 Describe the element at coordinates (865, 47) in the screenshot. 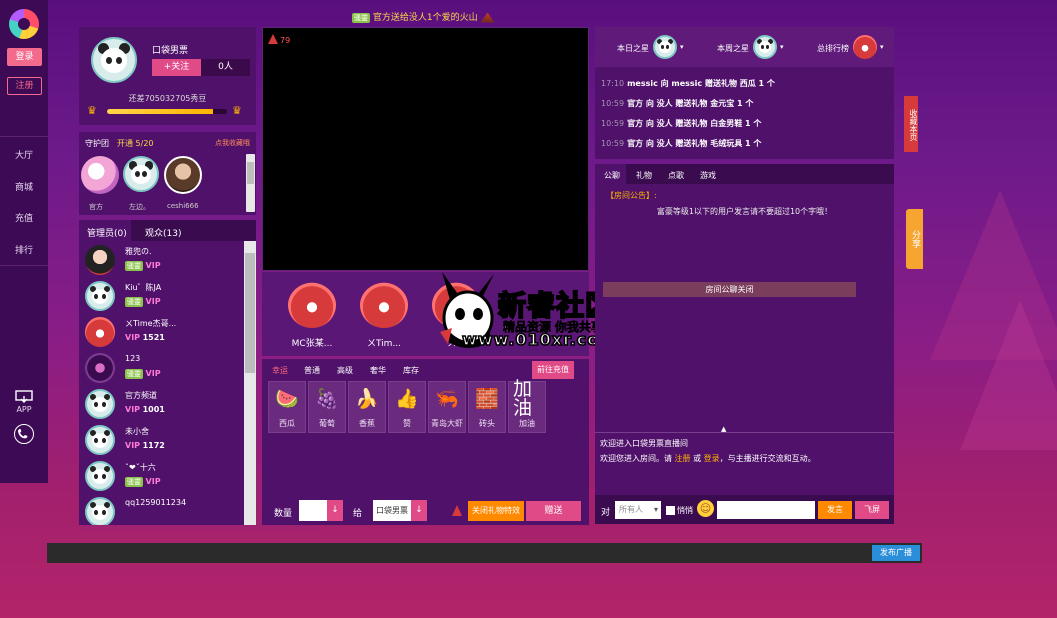

I see `total-rank-avatar` at that location.